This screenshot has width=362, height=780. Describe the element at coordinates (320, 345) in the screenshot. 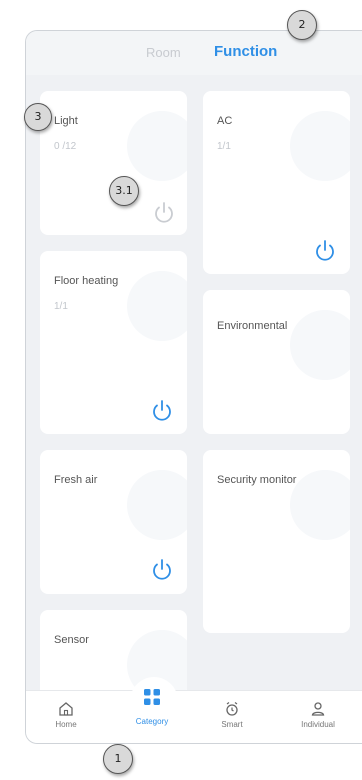

I see `environmental-background-icon` at that location.